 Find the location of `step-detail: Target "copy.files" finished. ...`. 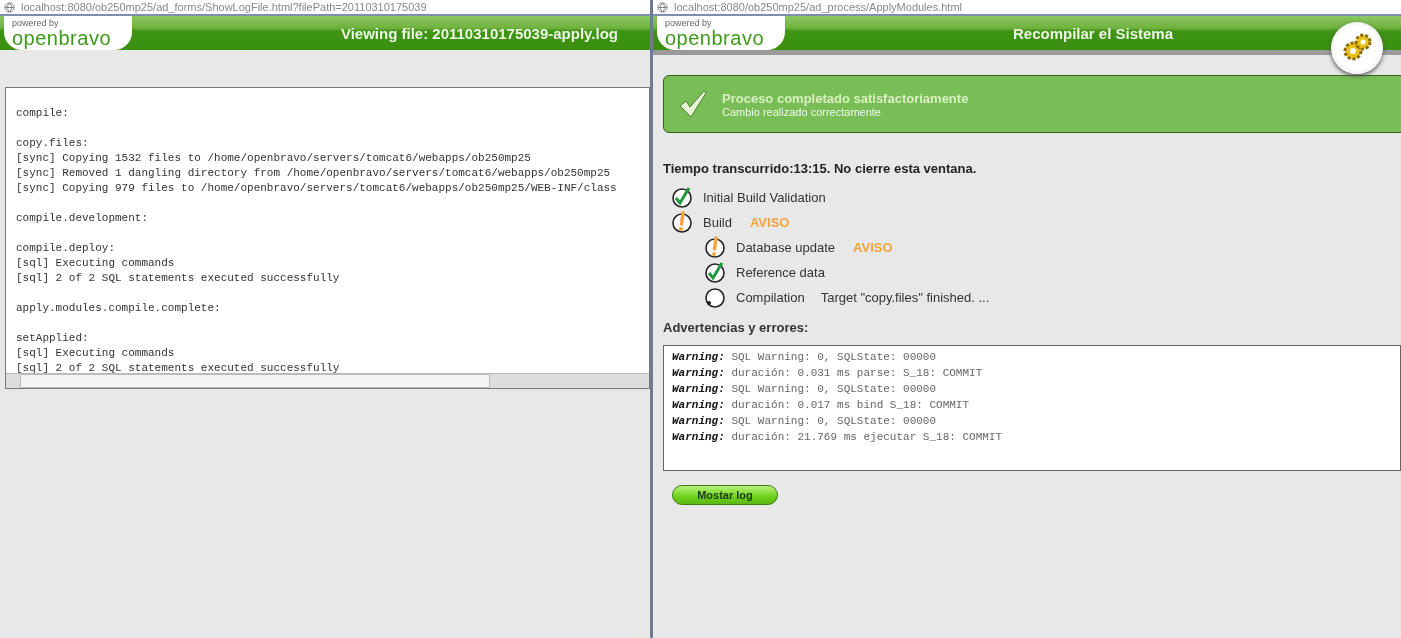

step-detail: Target "copy.files" finished. ... is located at coordinates (905, 297).